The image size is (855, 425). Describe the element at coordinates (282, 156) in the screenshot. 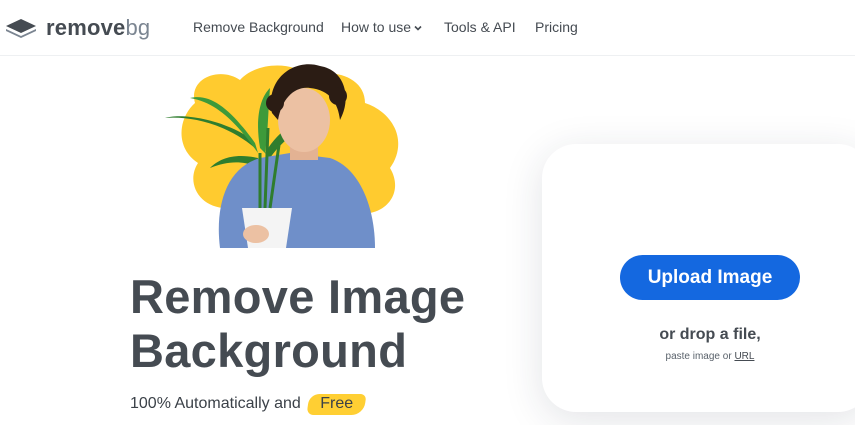

I see `hero-person-with-plant-image` at that location.